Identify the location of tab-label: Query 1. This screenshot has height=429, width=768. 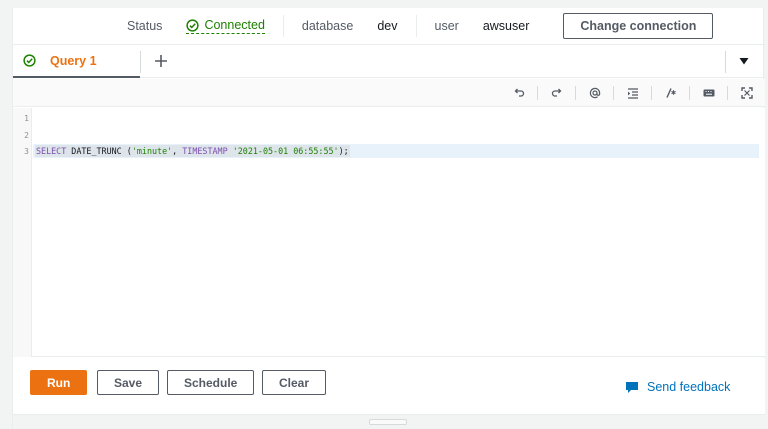
(73, 60).